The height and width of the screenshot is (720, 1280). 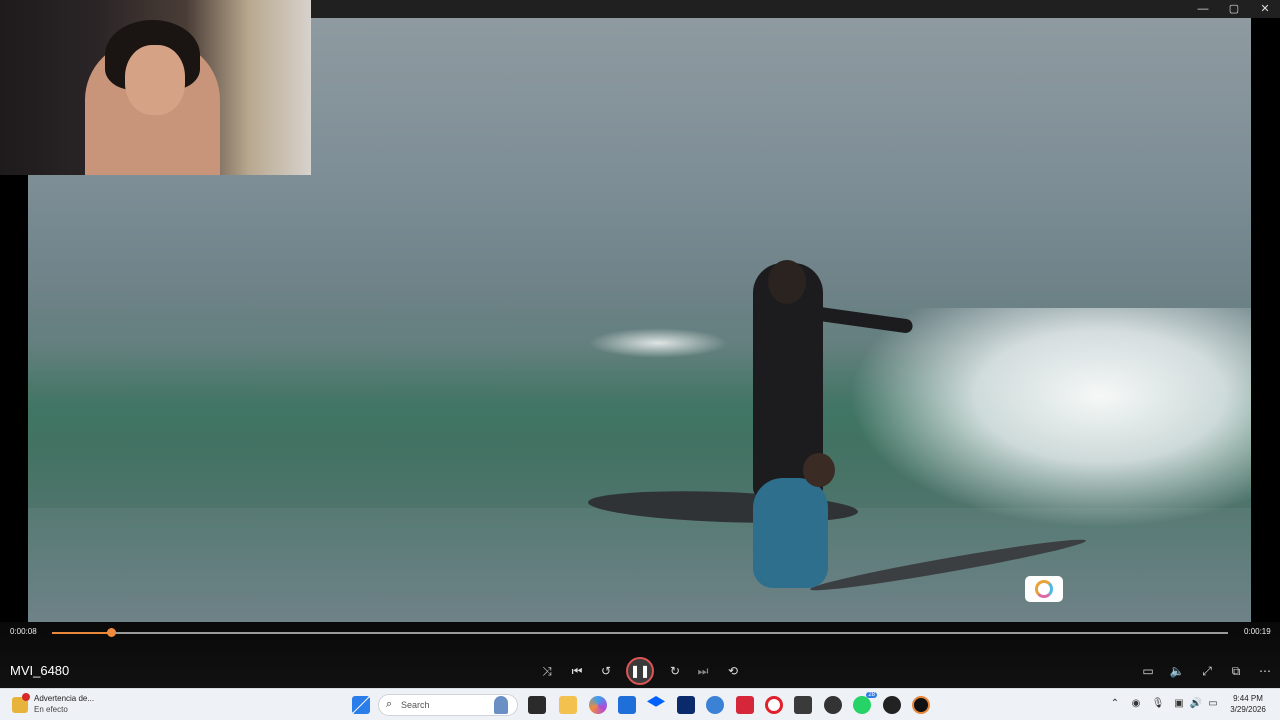 What do you see at coordinates (686, 705) in the screenshot?
I see `photoshop-icon` at bounding box center [686, 705].